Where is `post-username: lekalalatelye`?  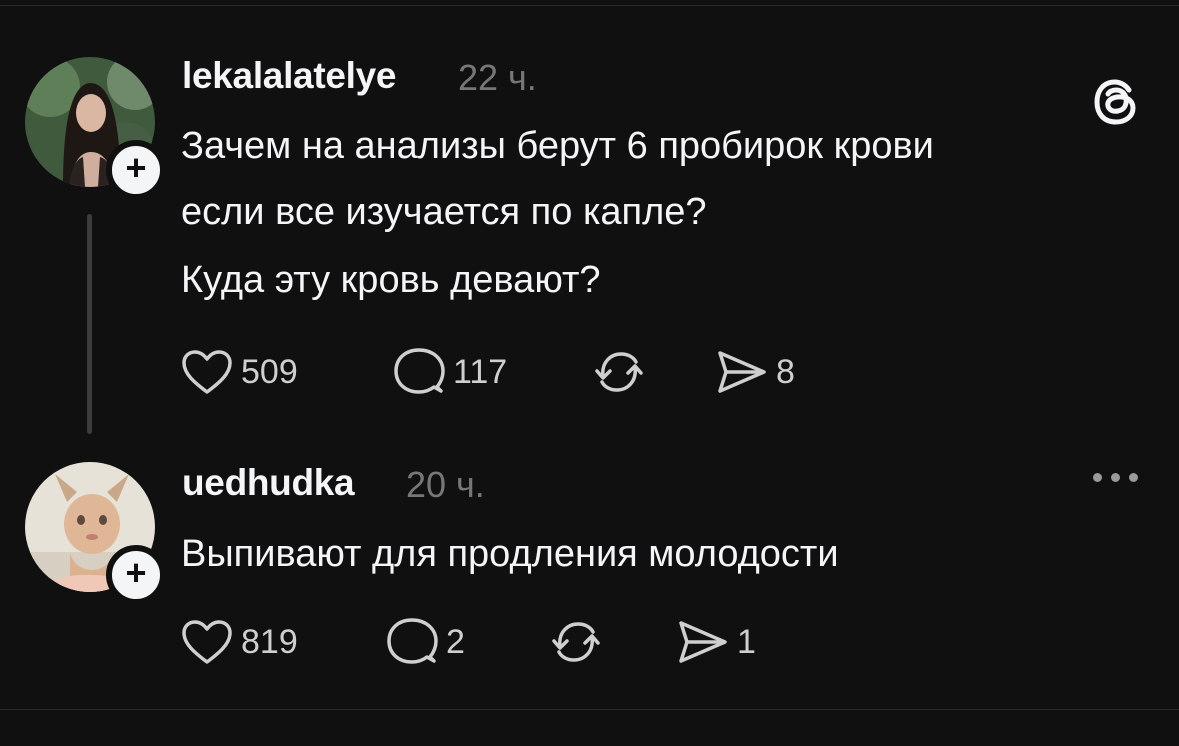 post-username: lekalalatelye is located at coordinates (289, 76).